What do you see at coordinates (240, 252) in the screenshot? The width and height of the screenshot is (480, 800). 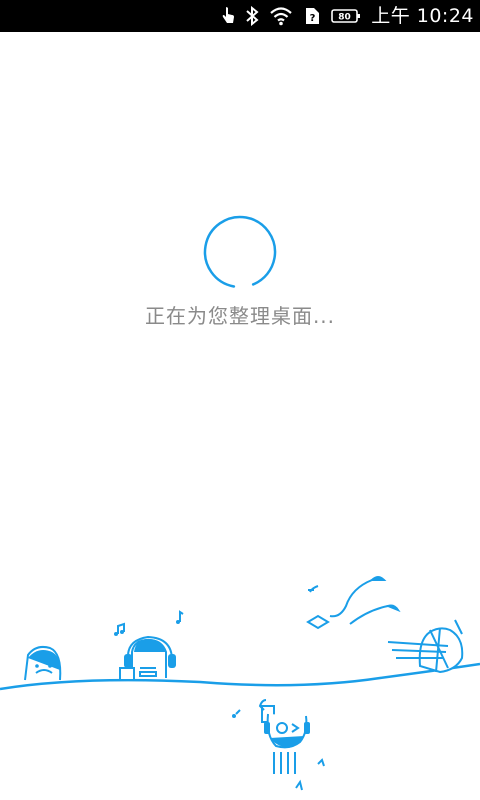 I see `loading-spinner-icon` at bounding box center [240, 252].